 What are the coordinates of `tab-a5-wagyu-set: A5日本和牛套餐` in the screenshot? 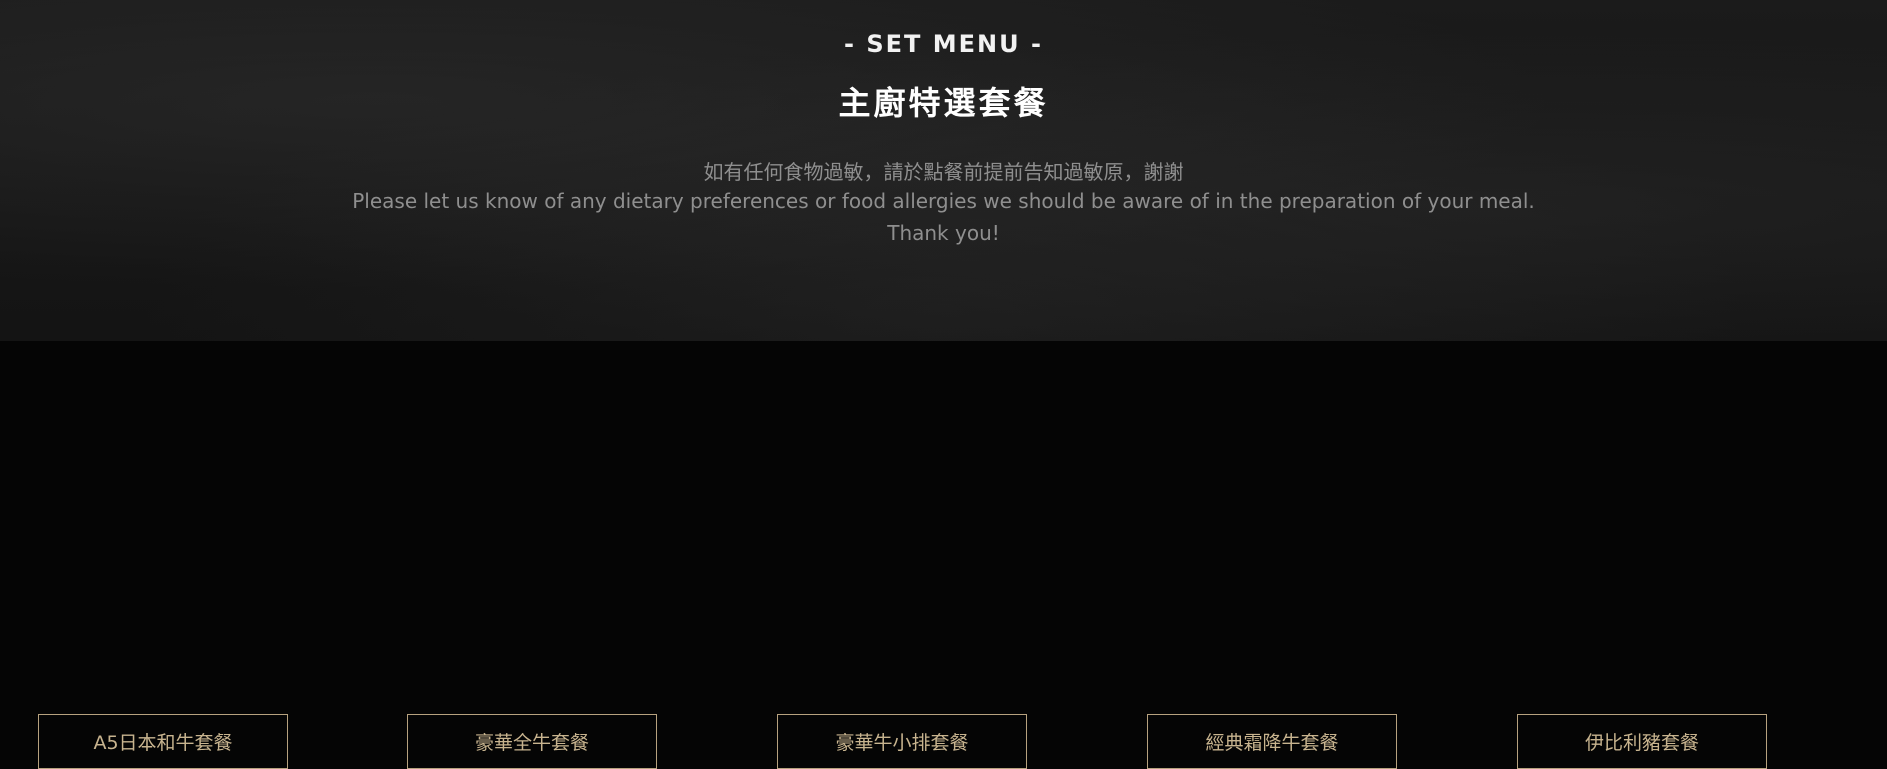 It's located at (163, 741).